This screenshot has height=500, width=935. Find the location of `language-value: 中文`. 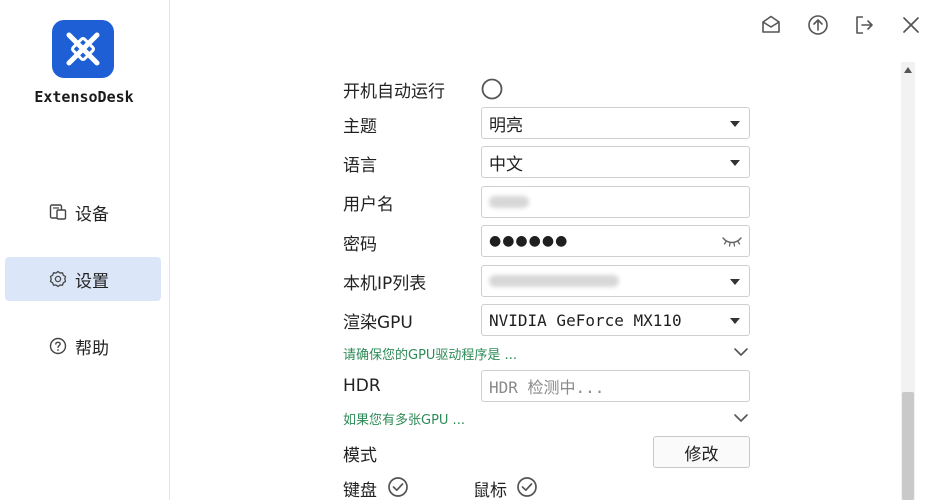

language-value: 中文 is located at coordinates (506, 164).